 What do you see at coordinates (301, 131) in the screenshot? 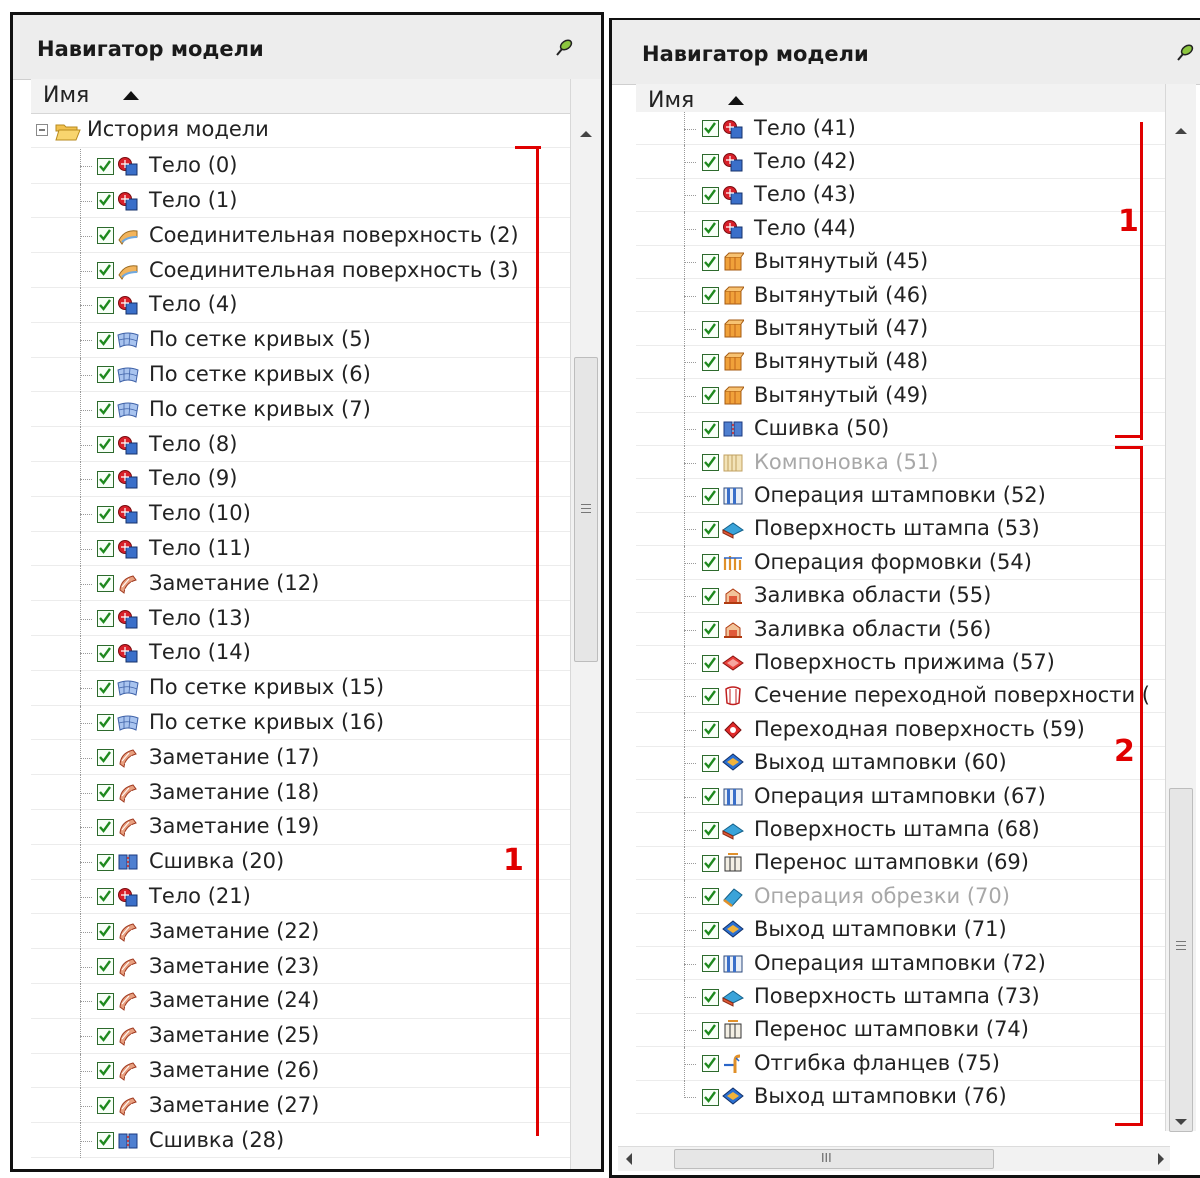
I see `tree-root-row: История модели` at bounding box center [301, 131].